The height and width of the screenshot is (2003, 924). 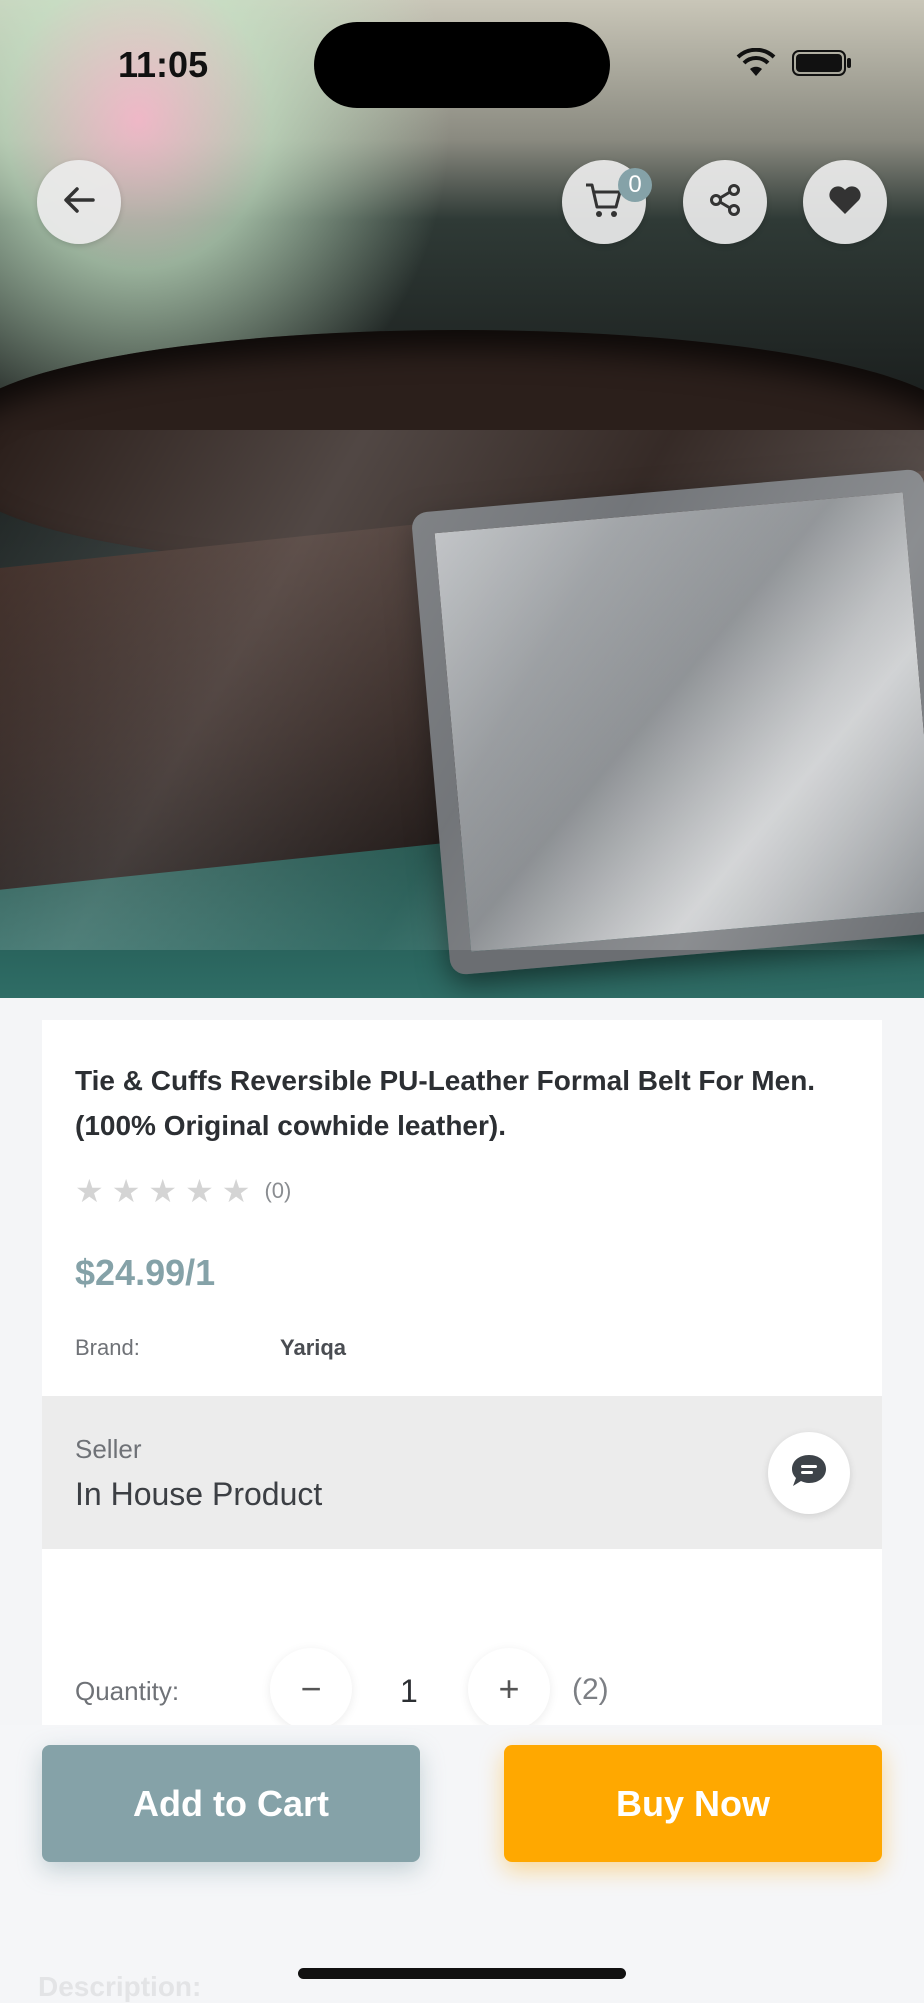 What do you see at coordinates (120, 1986) in the screenshot?
I see `description-label: Description:` at bounding box center [120, 1986].